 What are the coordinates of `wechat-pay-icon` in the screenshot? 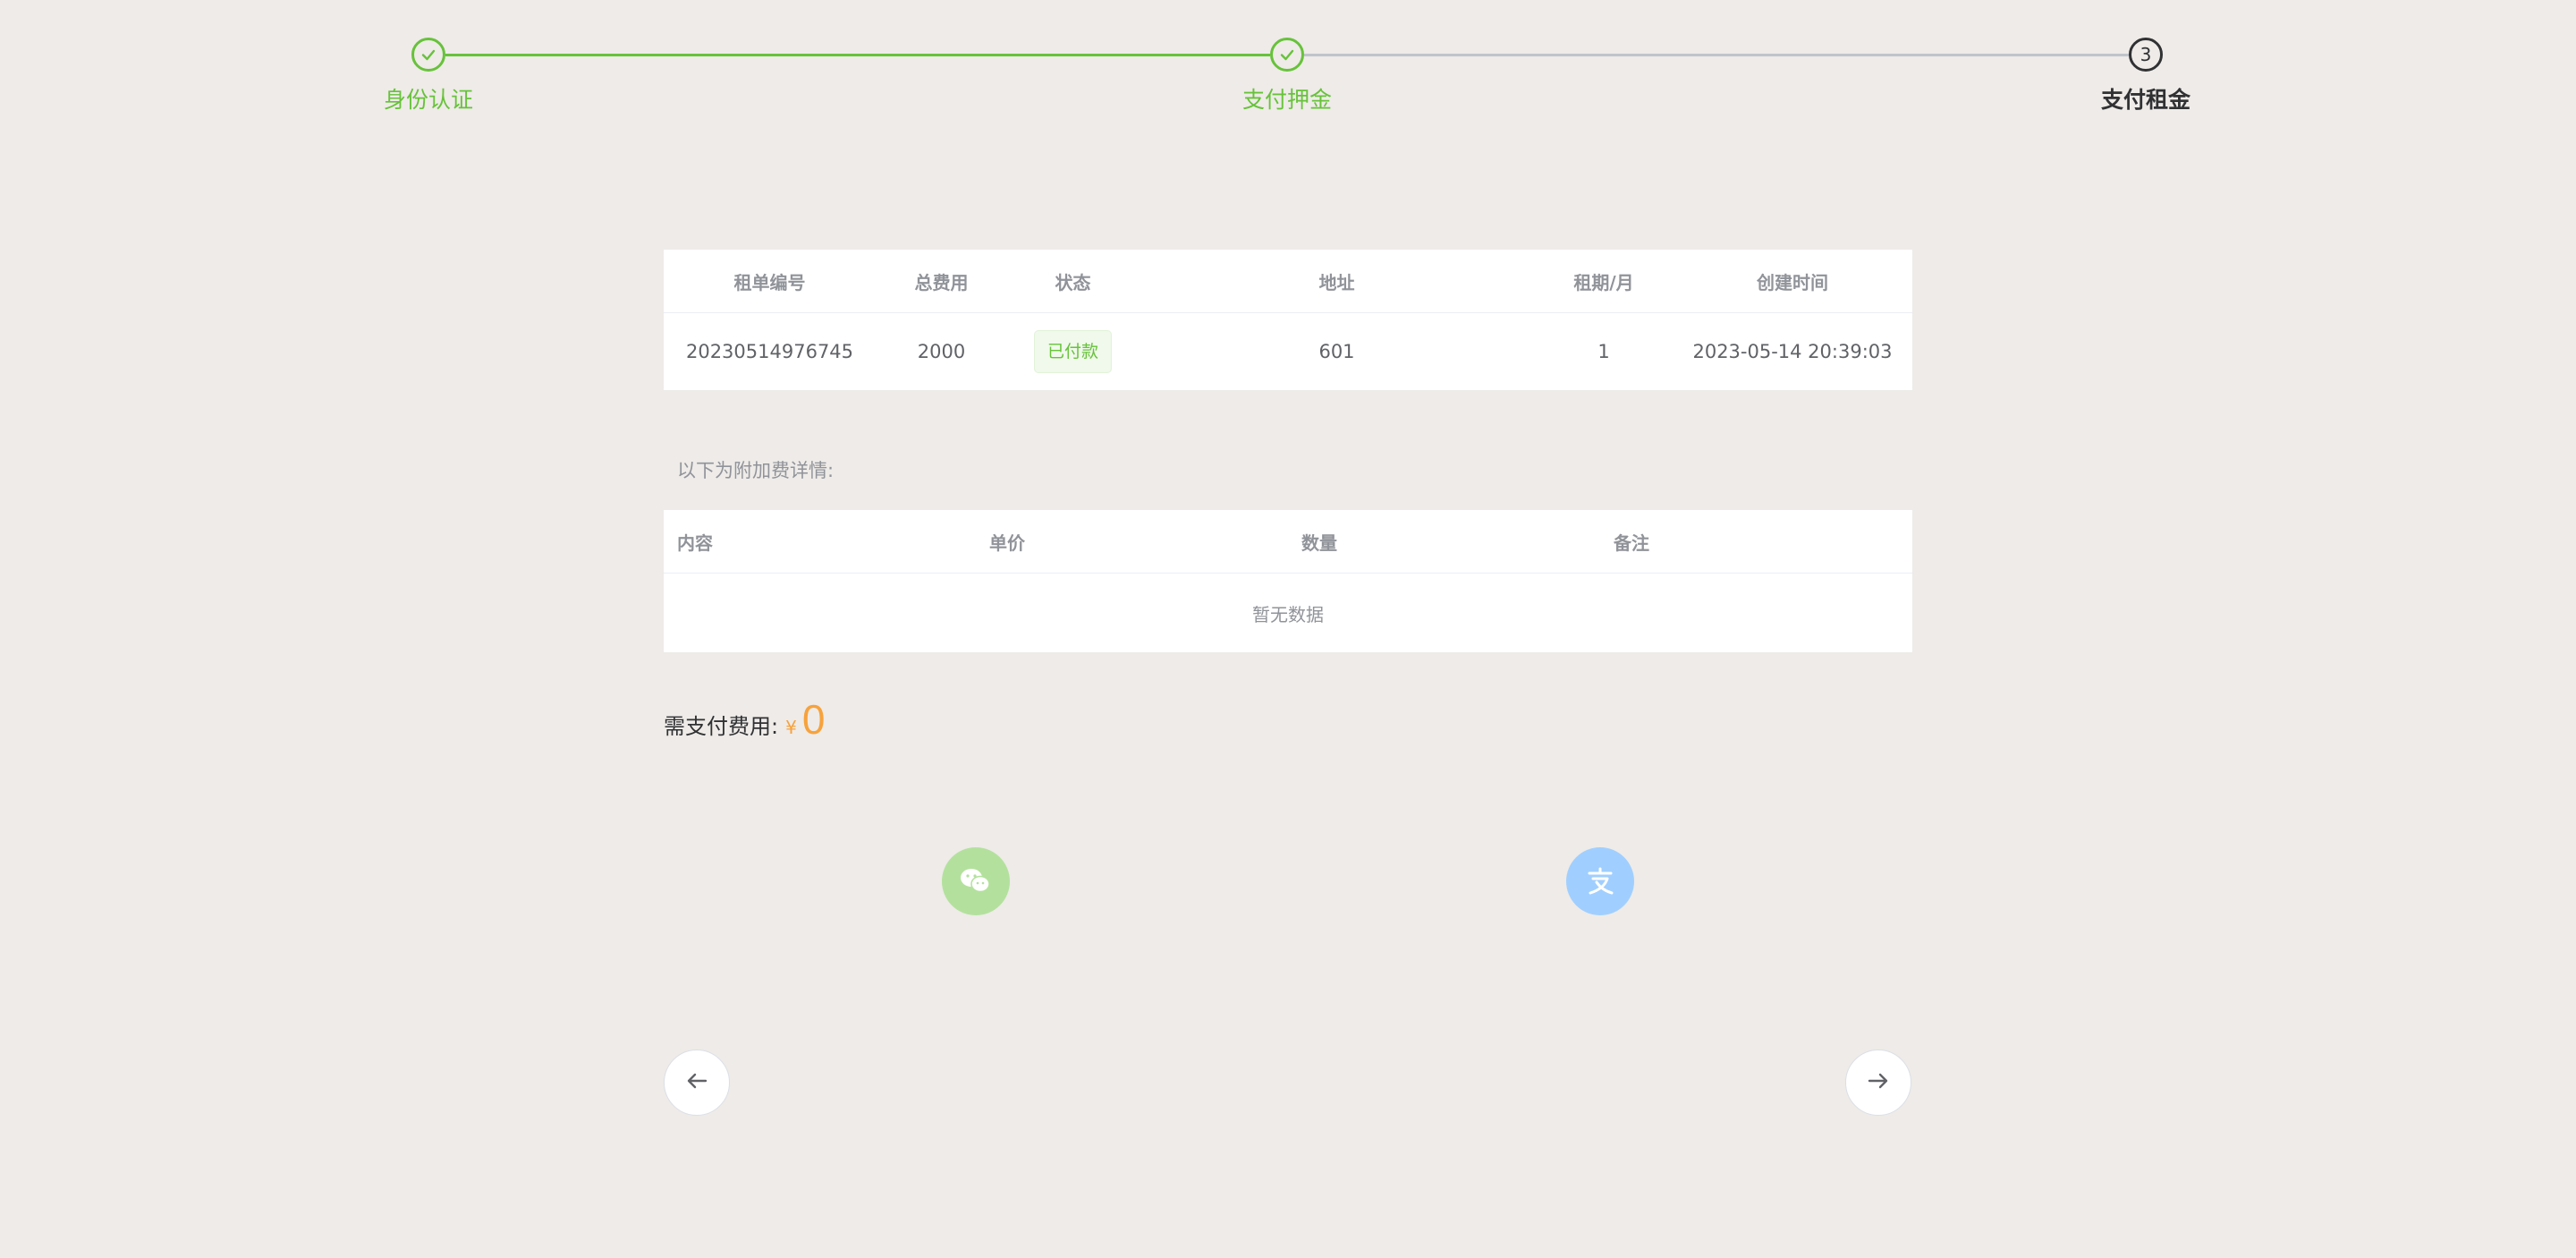 It's located at (976, 881).